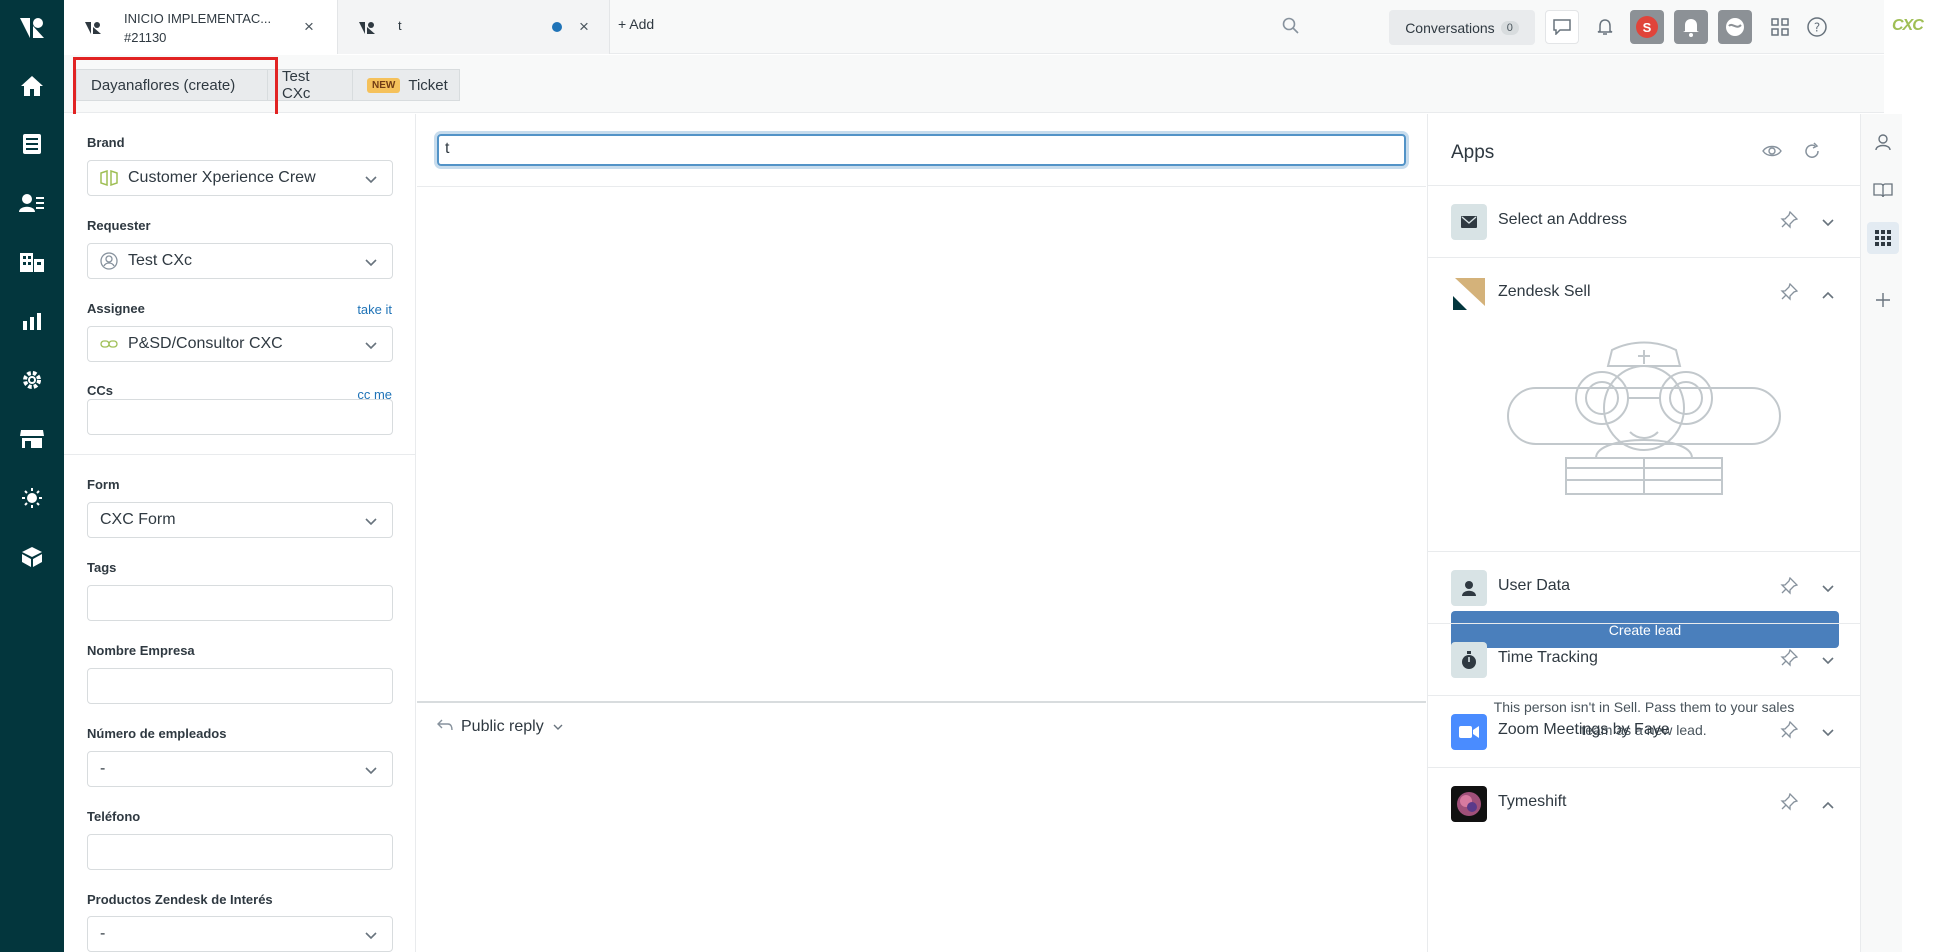 The height and width of the screenshot is (952, 1942). I want to click on empleados-value: -, so click(103, 768).